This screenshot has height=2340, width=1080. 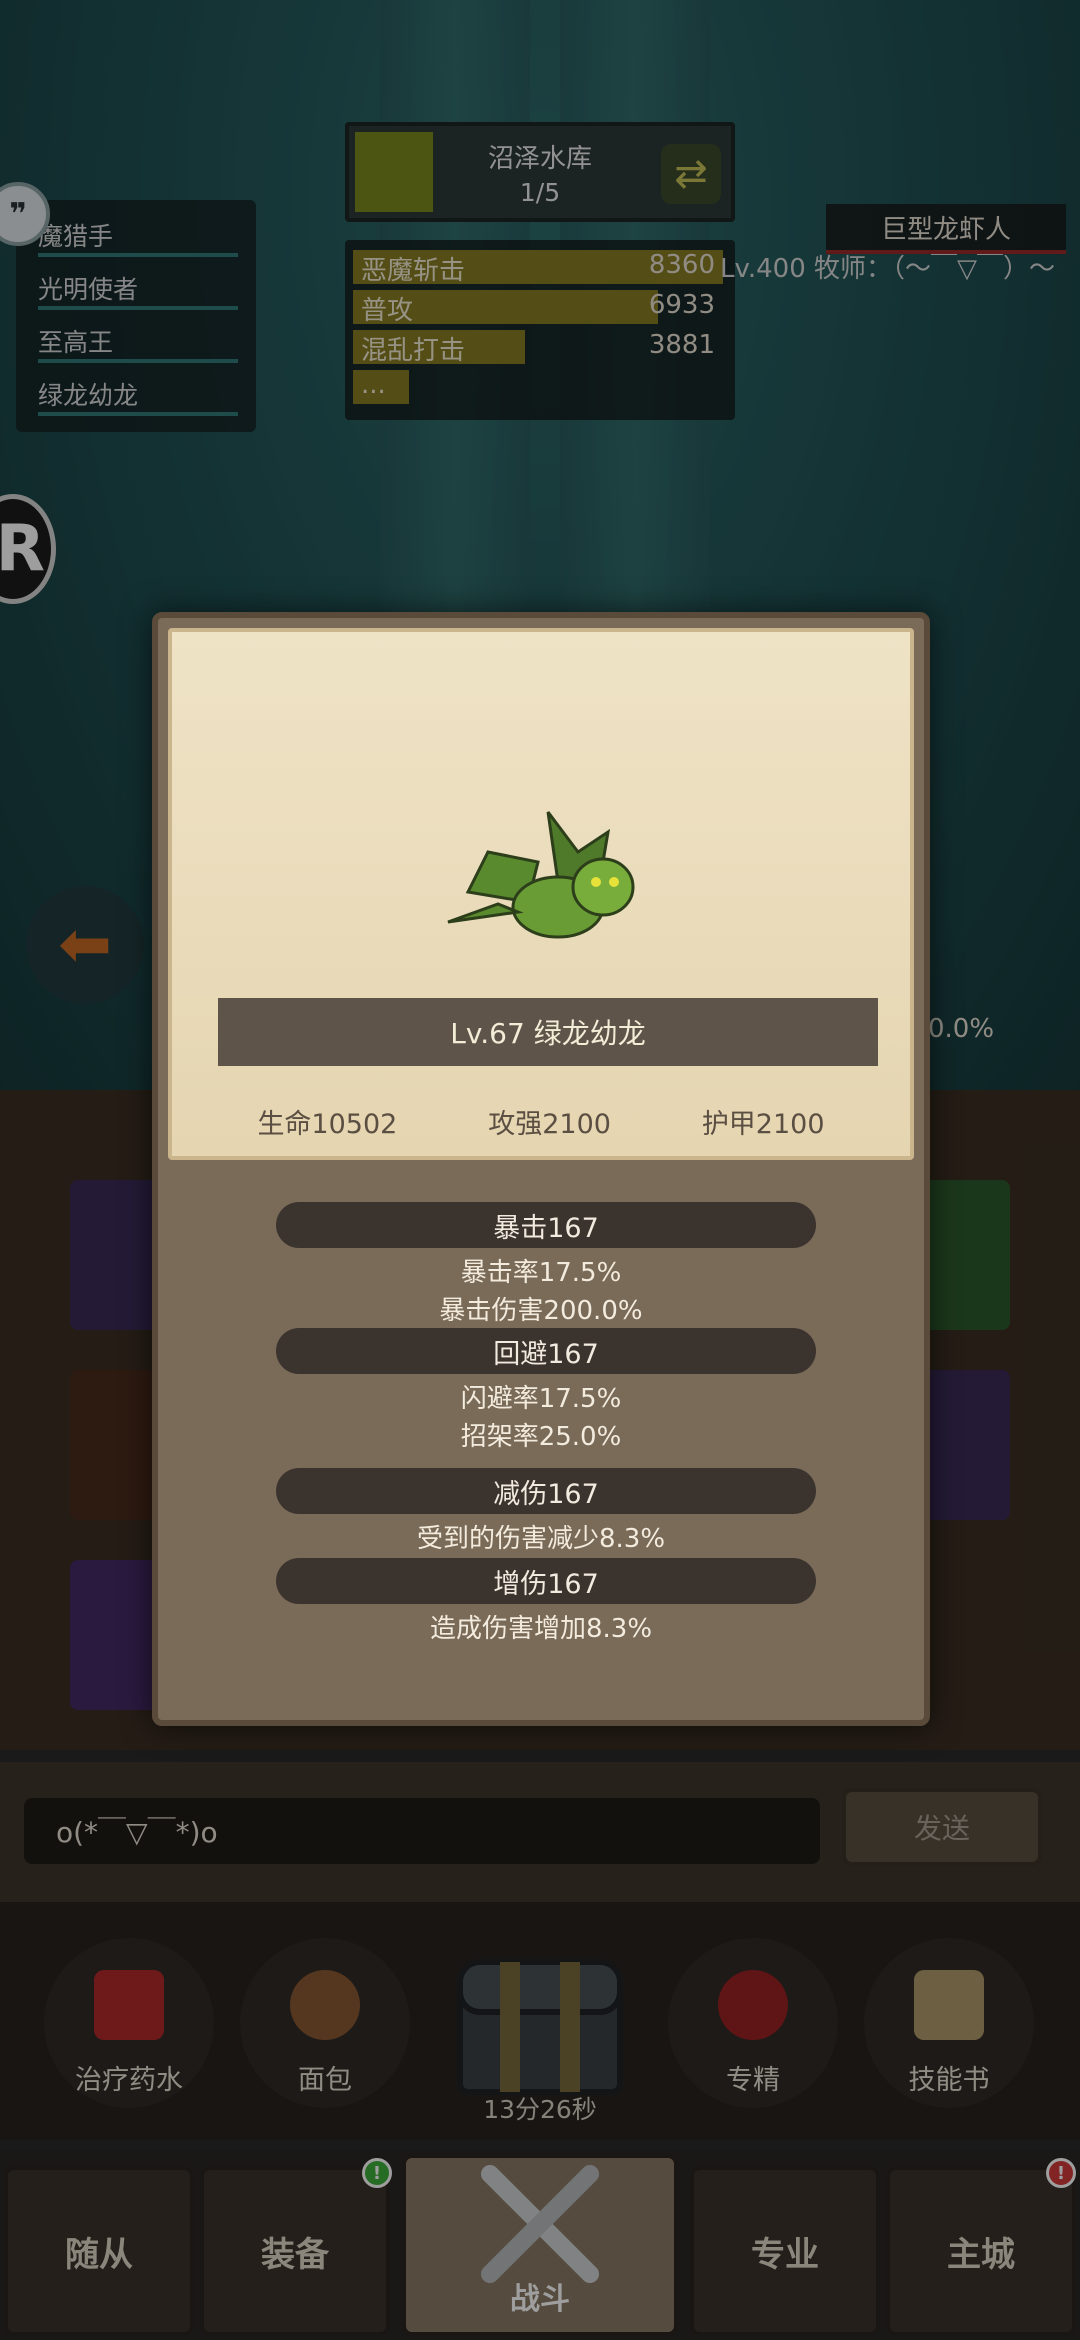 I want to click on dodge-header: 回避167, so click(x=546, y=1351).